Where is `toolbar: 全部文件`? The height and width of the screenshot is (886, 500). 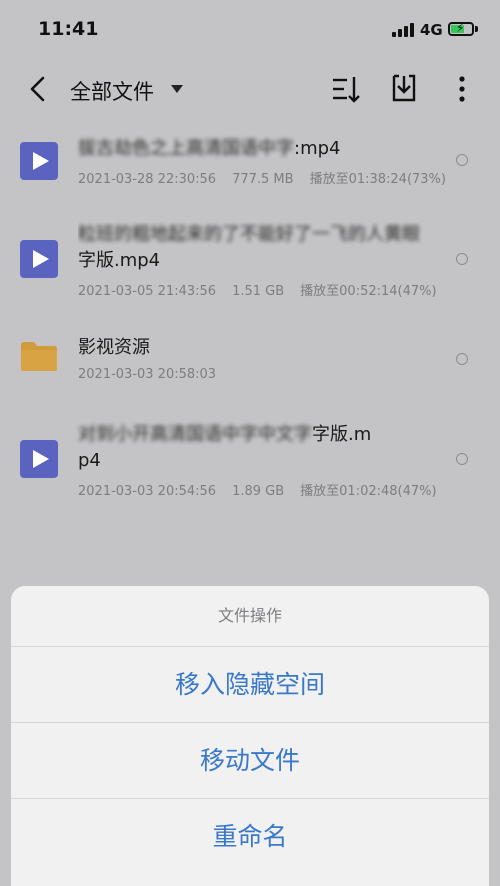
toolbar: 全部文件 is located at coordinates (250, 90).